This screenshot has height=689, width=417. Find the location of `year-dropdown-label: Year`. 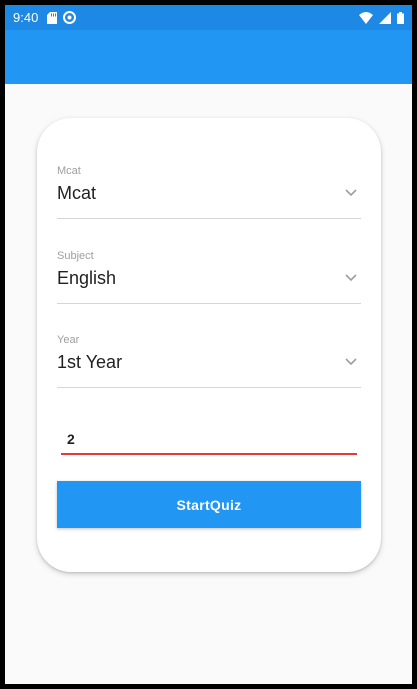

year-dropdown-label: Year is located at coordinates (68, 340).